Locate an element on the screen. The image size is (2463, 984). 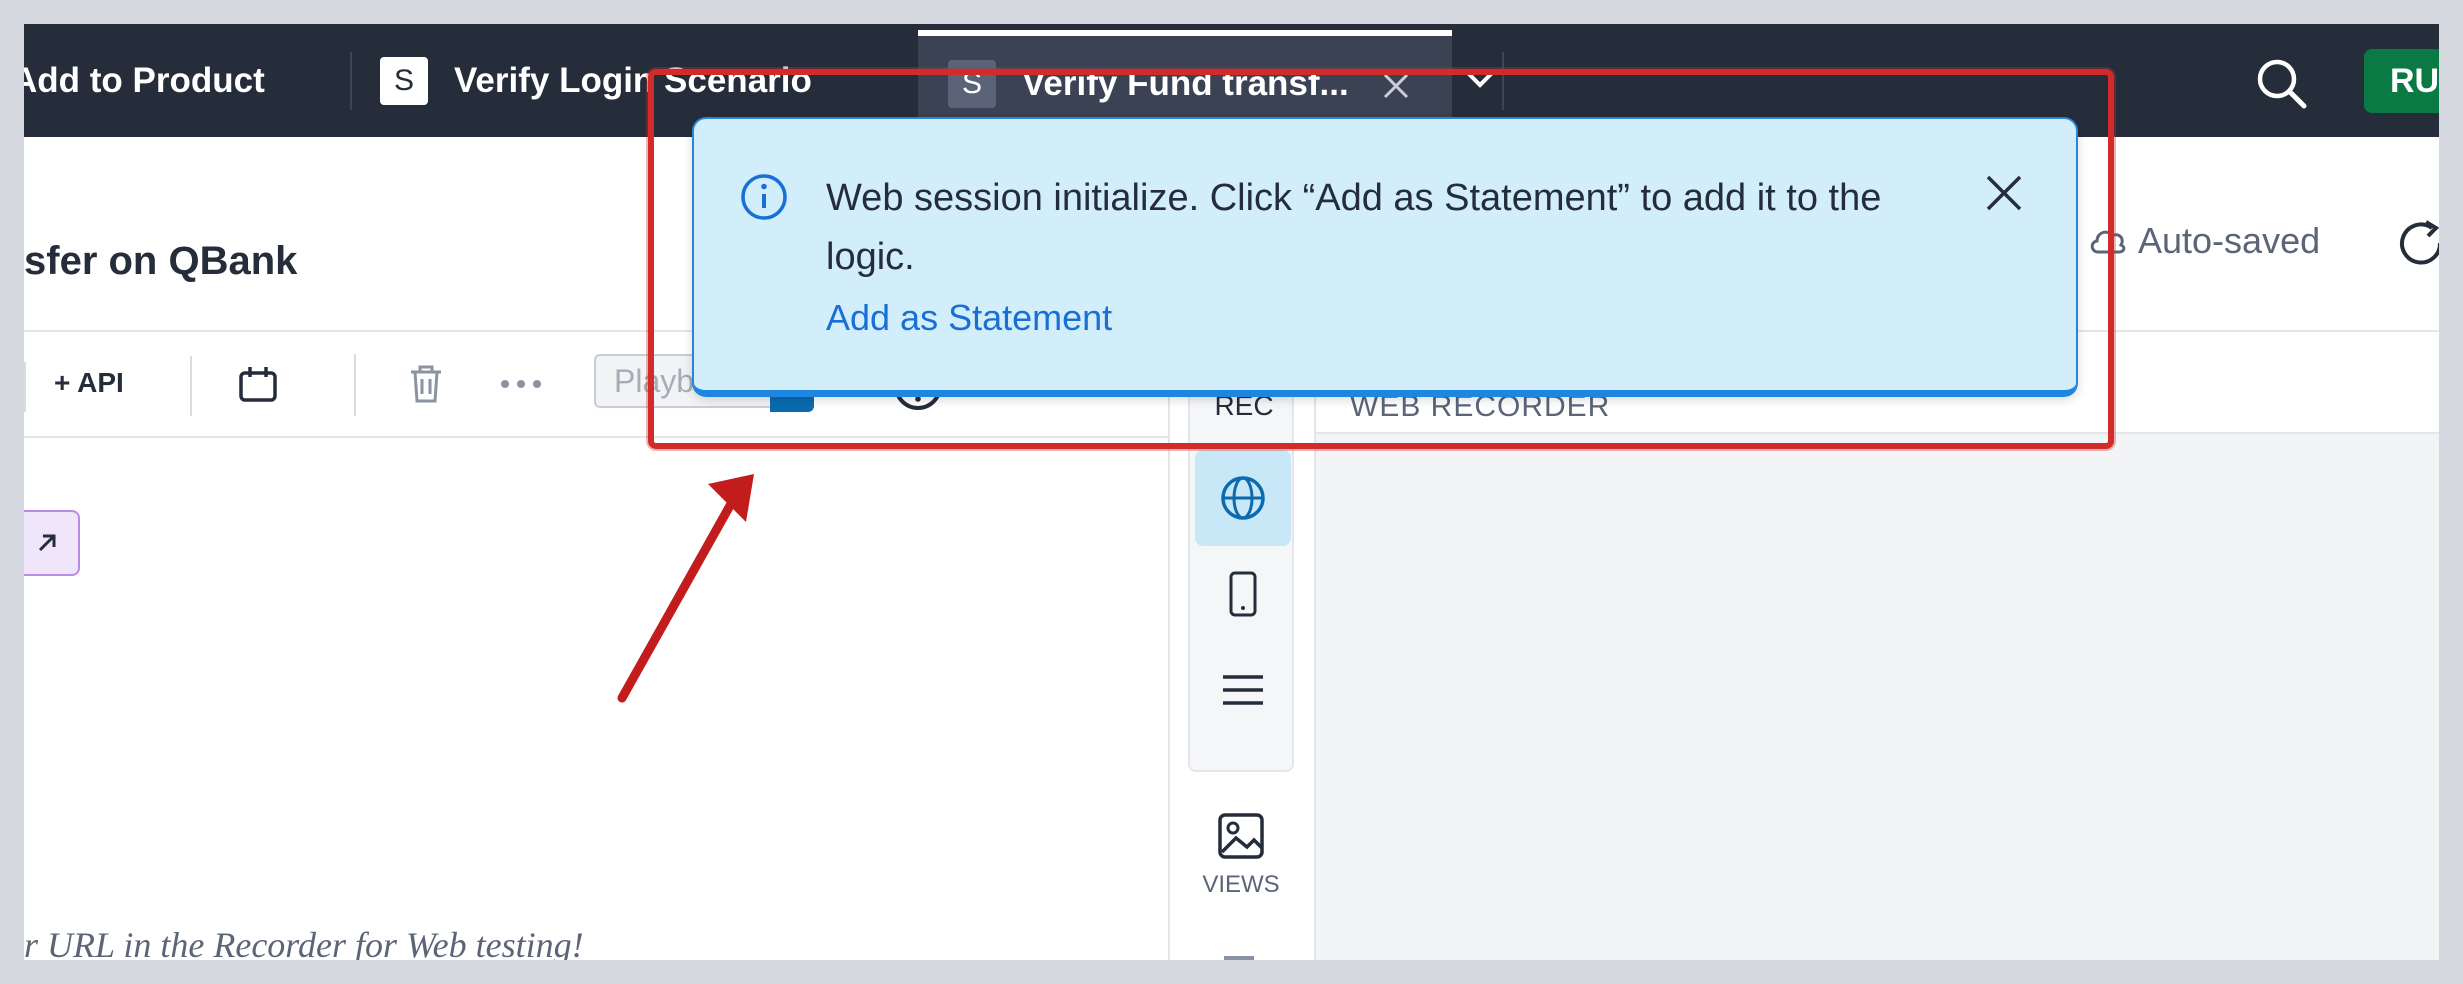
menu-icon is located at coordinates (1243, 690).